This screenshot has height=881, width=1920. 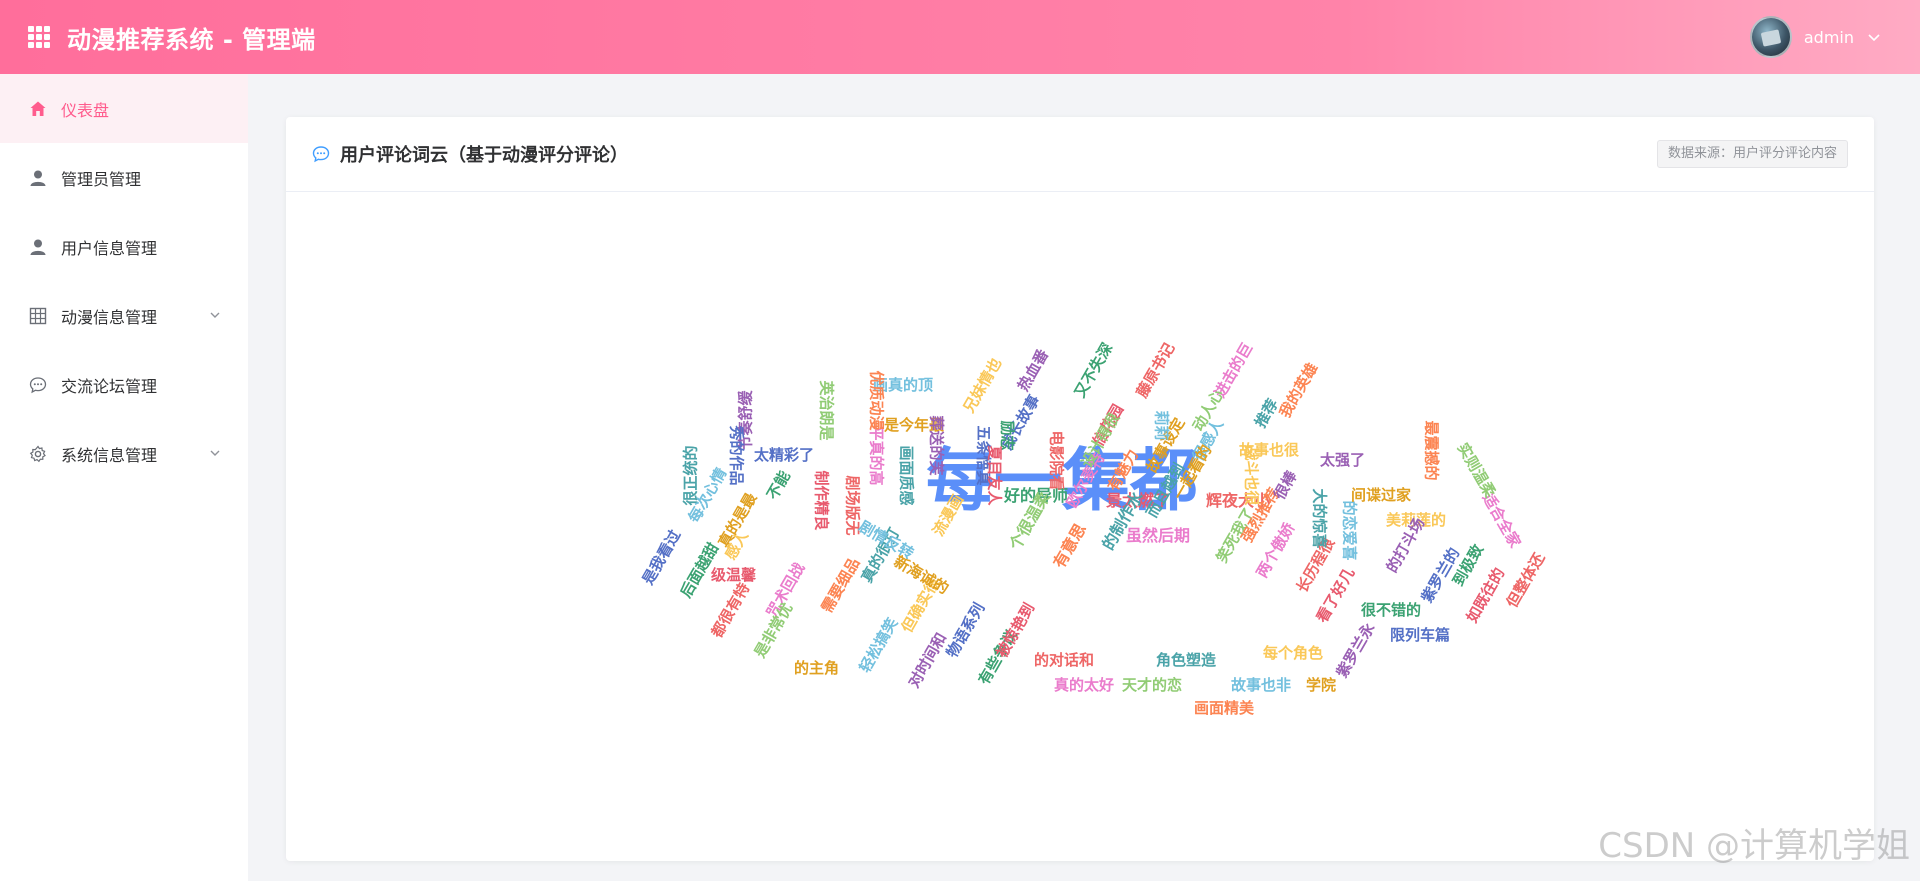 What do you see at coordinates (1266, 413) in the screenshot?
I see `cloud-word: 推荐` at bounding box center [1266, 413].